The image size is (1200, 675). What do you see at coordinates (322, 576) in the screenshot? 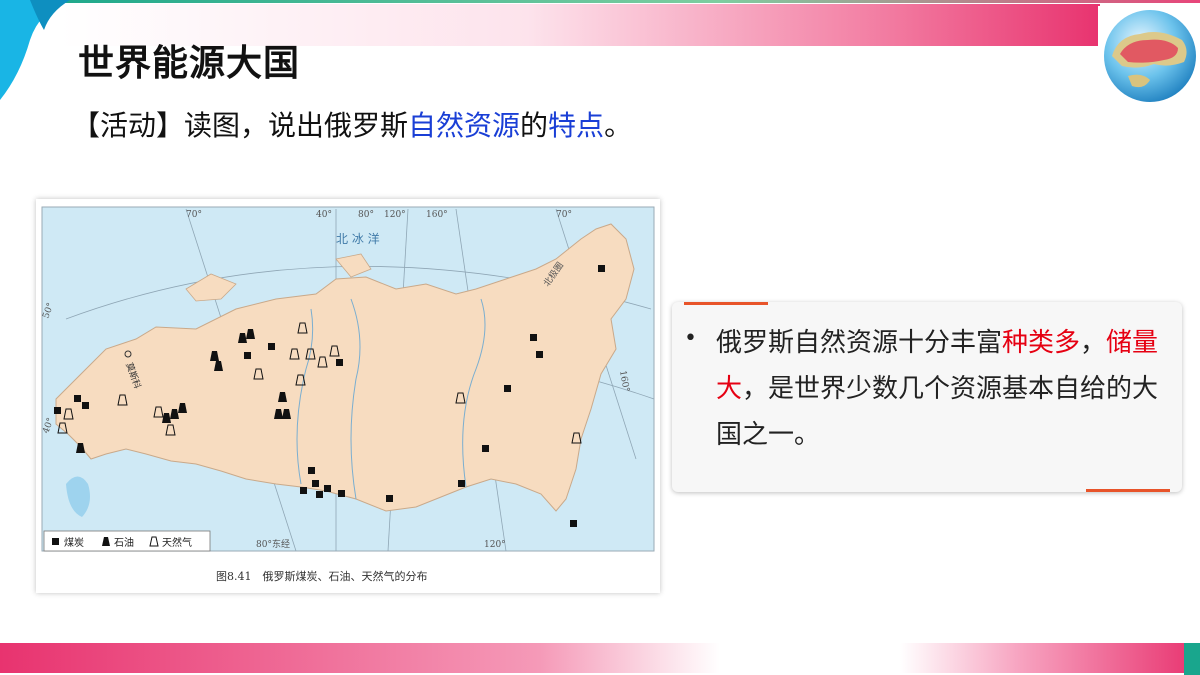
I see `map-caption: 图8.41 俄罗斯煤炭、石油、天然气的分布` at bounding box center [322, 576].